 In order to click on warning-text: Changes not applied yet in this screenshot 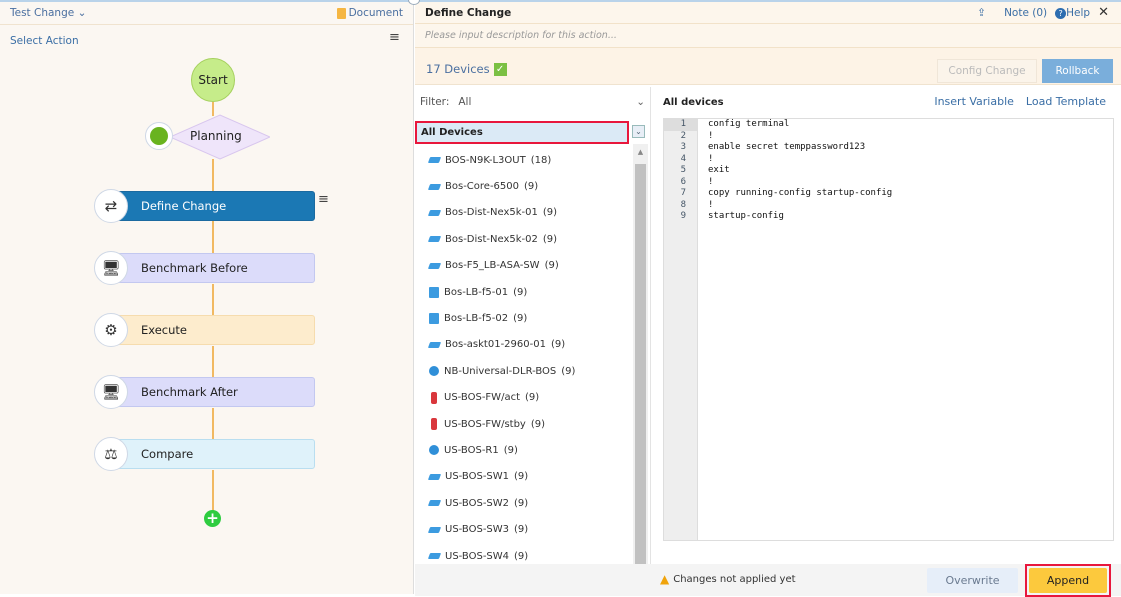, I will do `click(734, 579)`.